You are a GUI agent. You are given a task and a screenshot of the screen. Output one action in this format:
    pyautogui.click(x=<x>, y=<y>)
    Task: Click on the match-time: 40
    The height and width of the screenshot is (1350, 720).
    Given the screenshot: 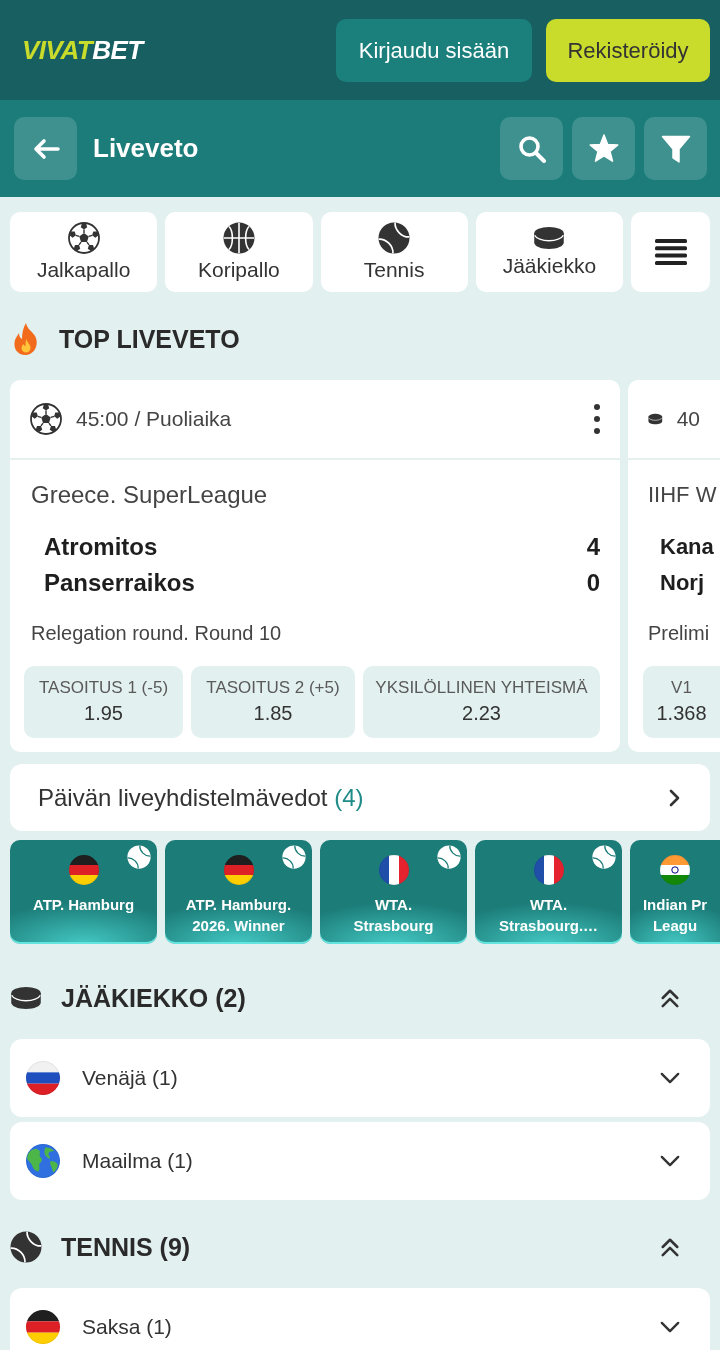 What is the action you would take?
    pyautogui.click(x=688, y=419)
    